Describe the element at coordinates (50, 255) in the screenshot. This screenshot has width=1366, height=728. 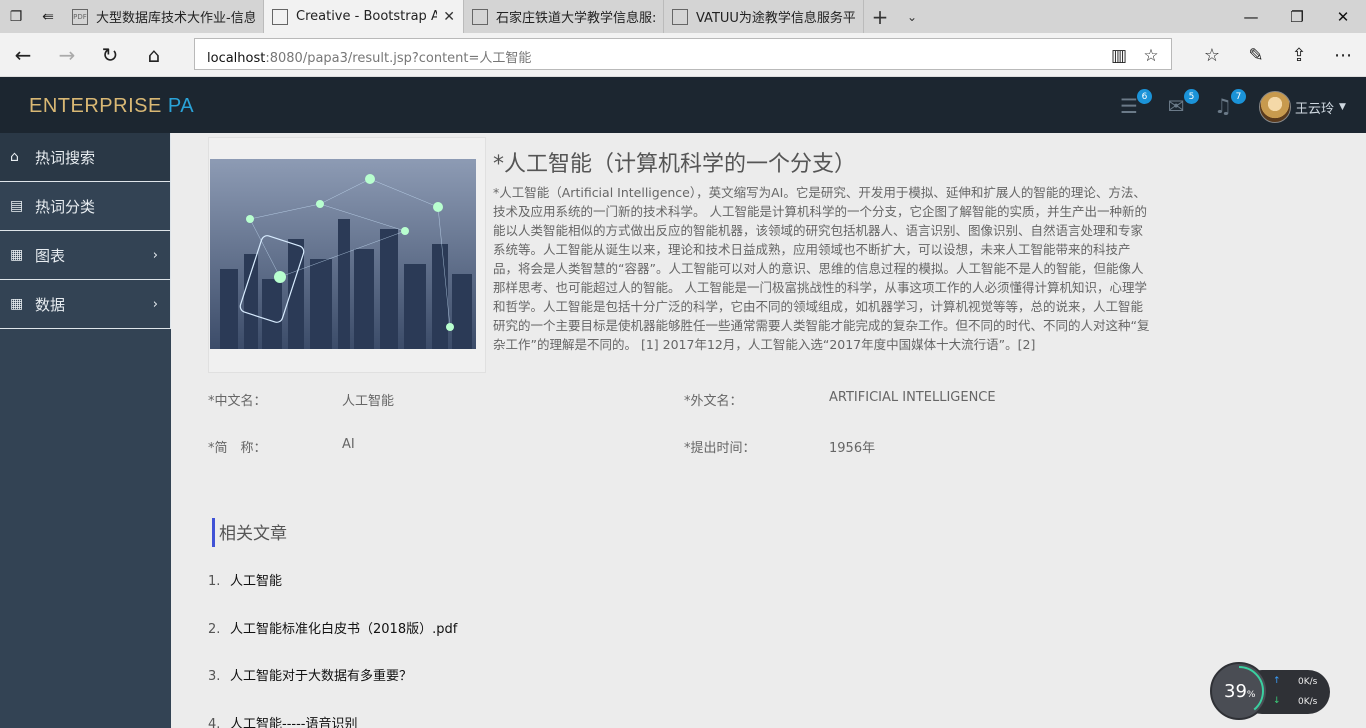
I see `sidebar-item-label: 图表` at that location.